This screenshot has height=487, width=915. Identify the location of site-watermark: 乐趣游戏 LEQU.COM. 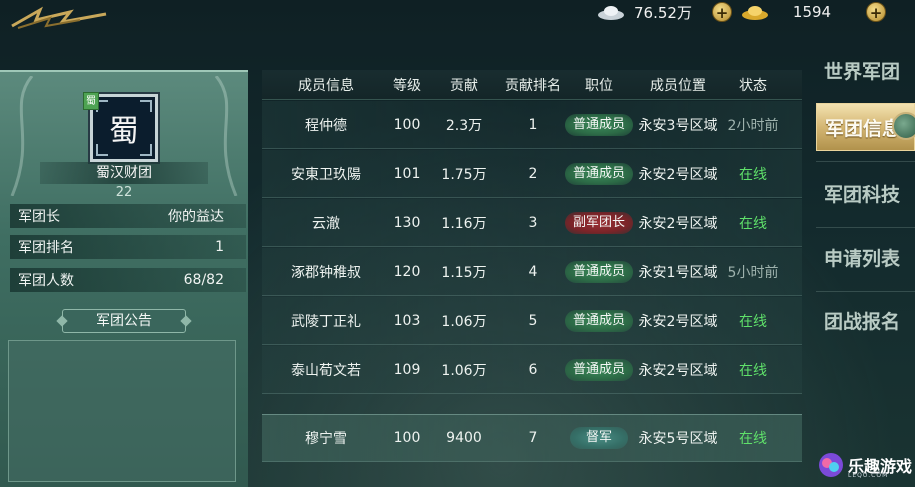
(865, 465).